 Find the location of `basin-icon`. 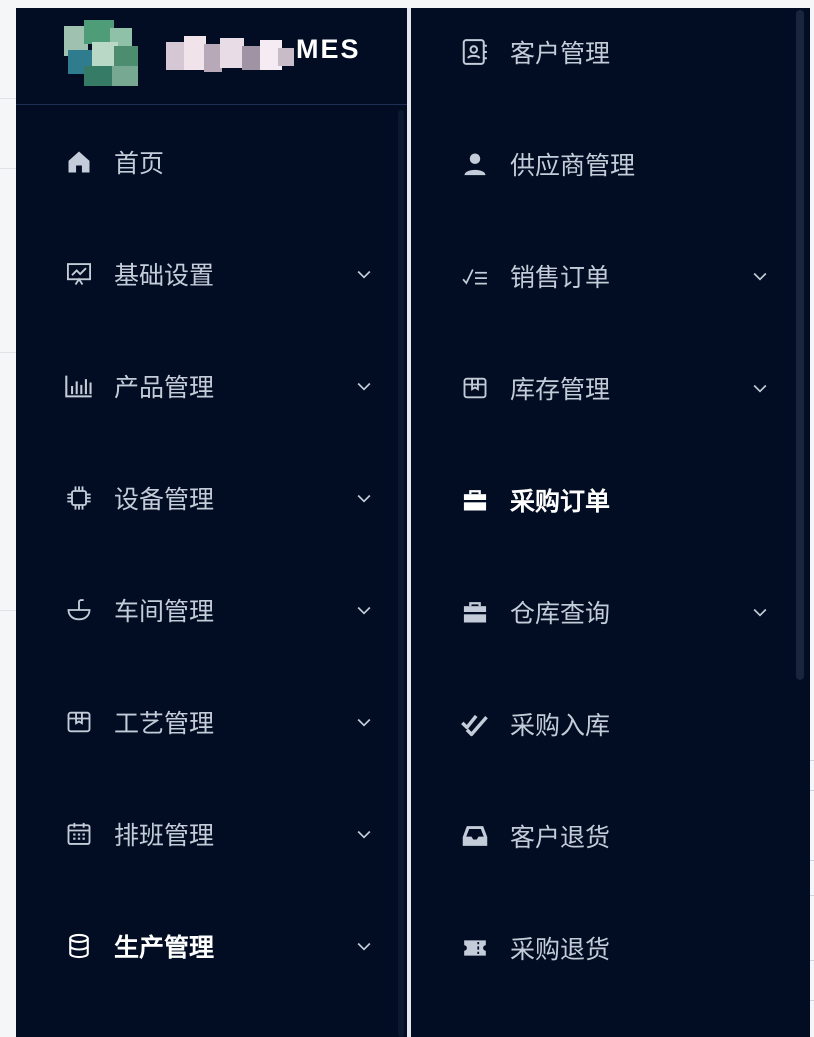

basin-icon is located at coordinates (79, 610).